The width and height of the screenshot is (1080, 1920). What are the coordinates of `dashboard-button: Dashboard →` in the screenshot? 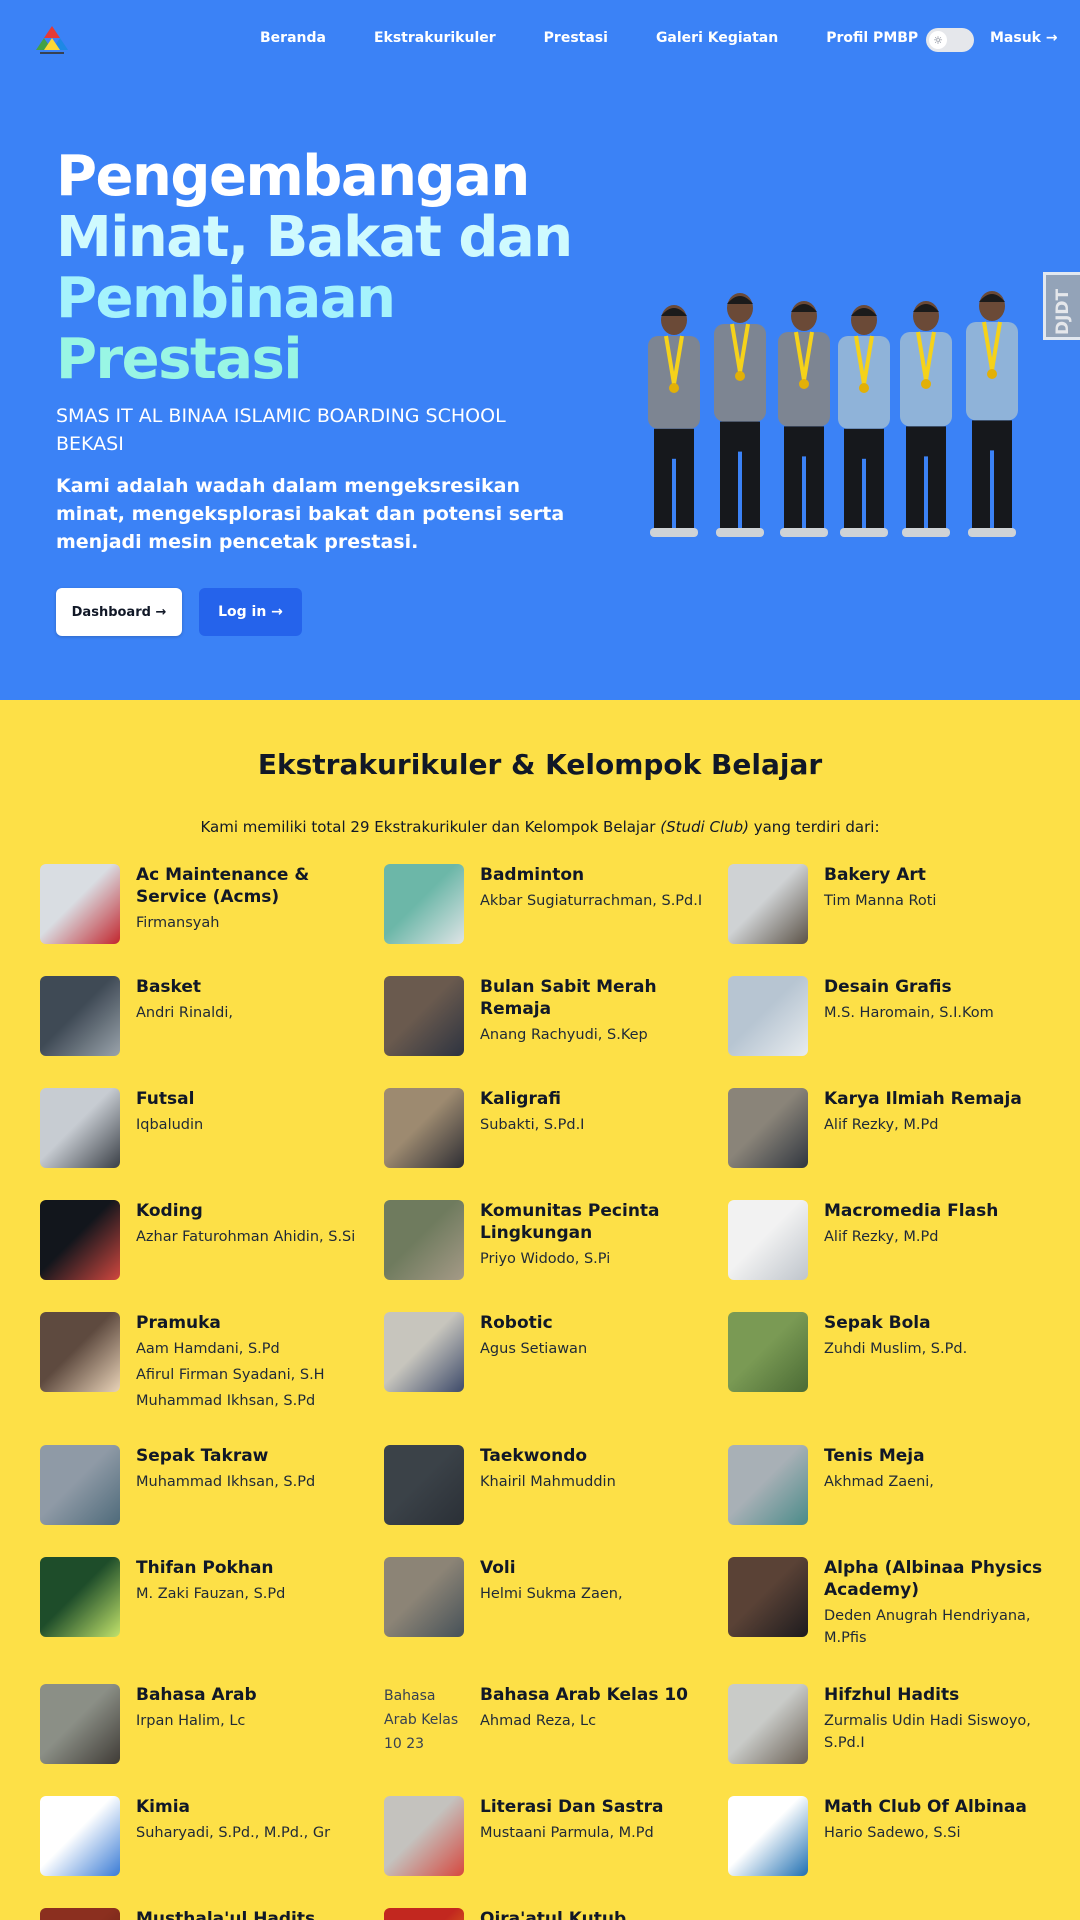 It's located at (119, 612).